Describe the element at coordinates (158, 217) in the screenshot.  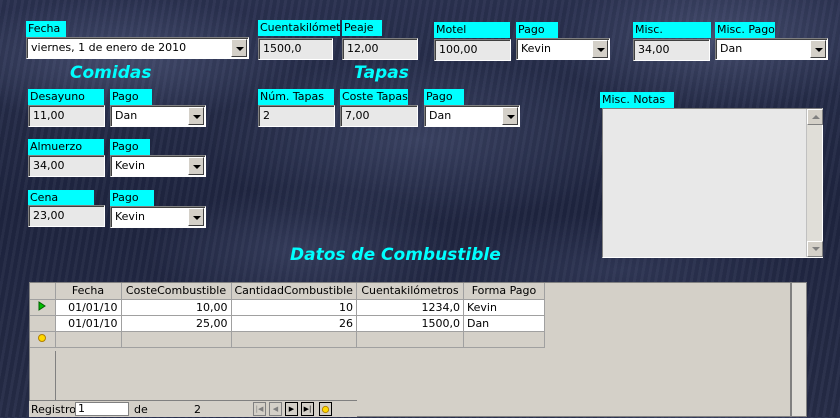
I see `cena-pago-dropdown: Kevin` at that location.